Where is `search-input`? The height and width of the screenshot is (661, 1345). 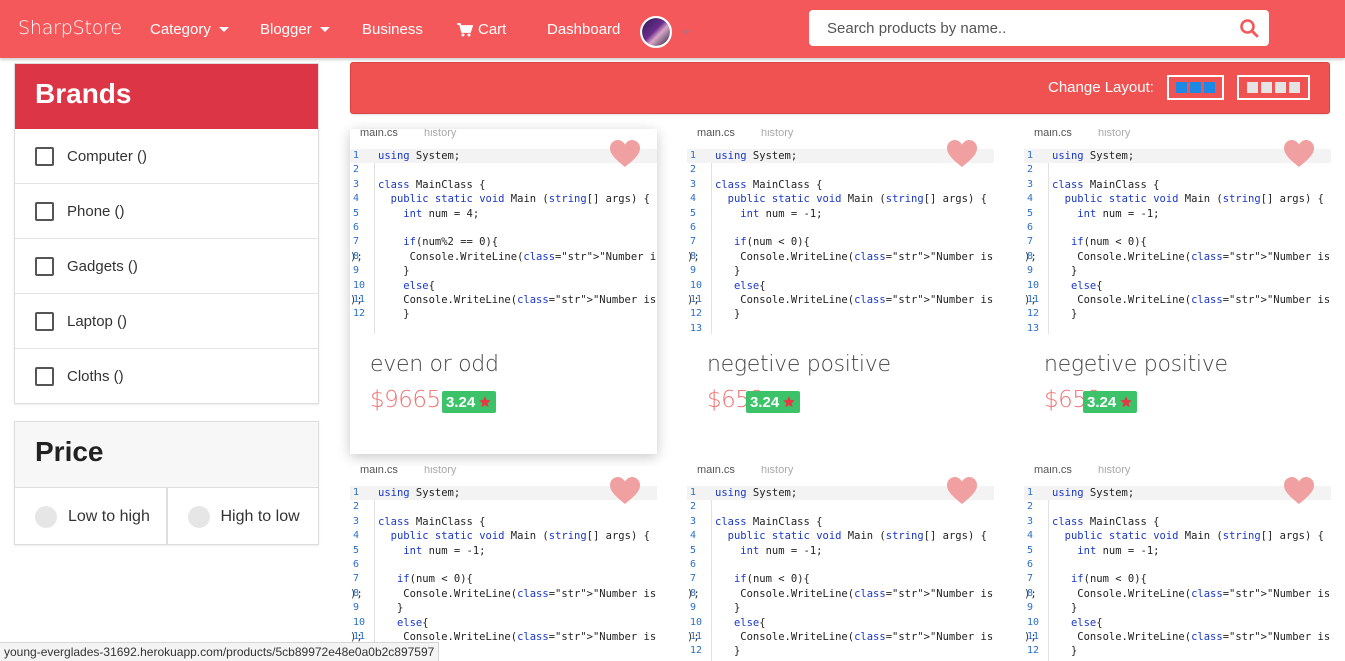 search-input is located at coordinates (1019, 28).